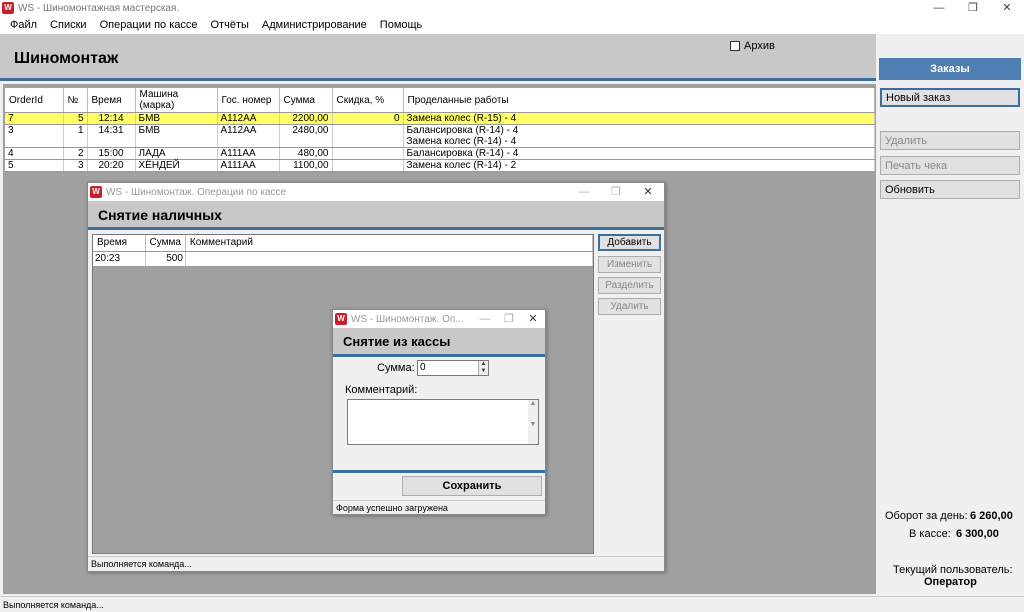  Describe the element at coordinates (423, 367) in the screenshot. I see `sum-value: 0` at that location.